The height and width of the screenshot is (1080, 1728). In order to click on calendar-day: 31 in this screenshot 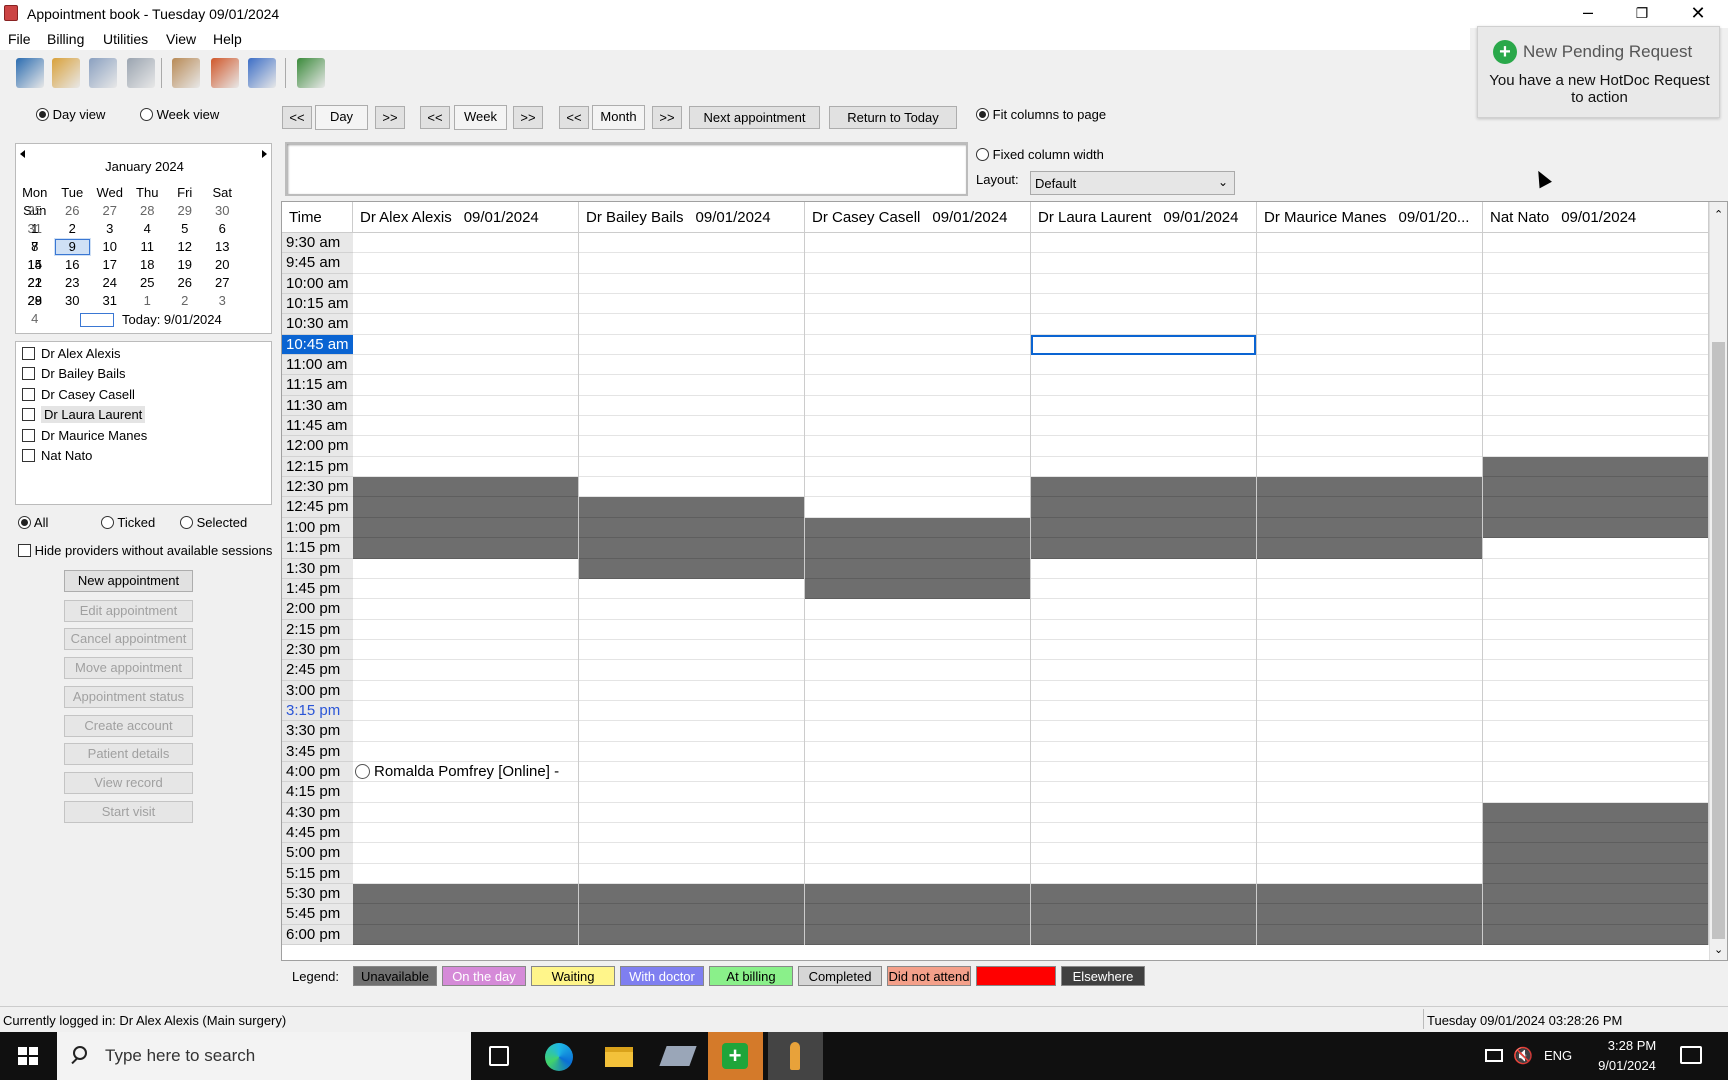, I will do `click(110, 301)`.